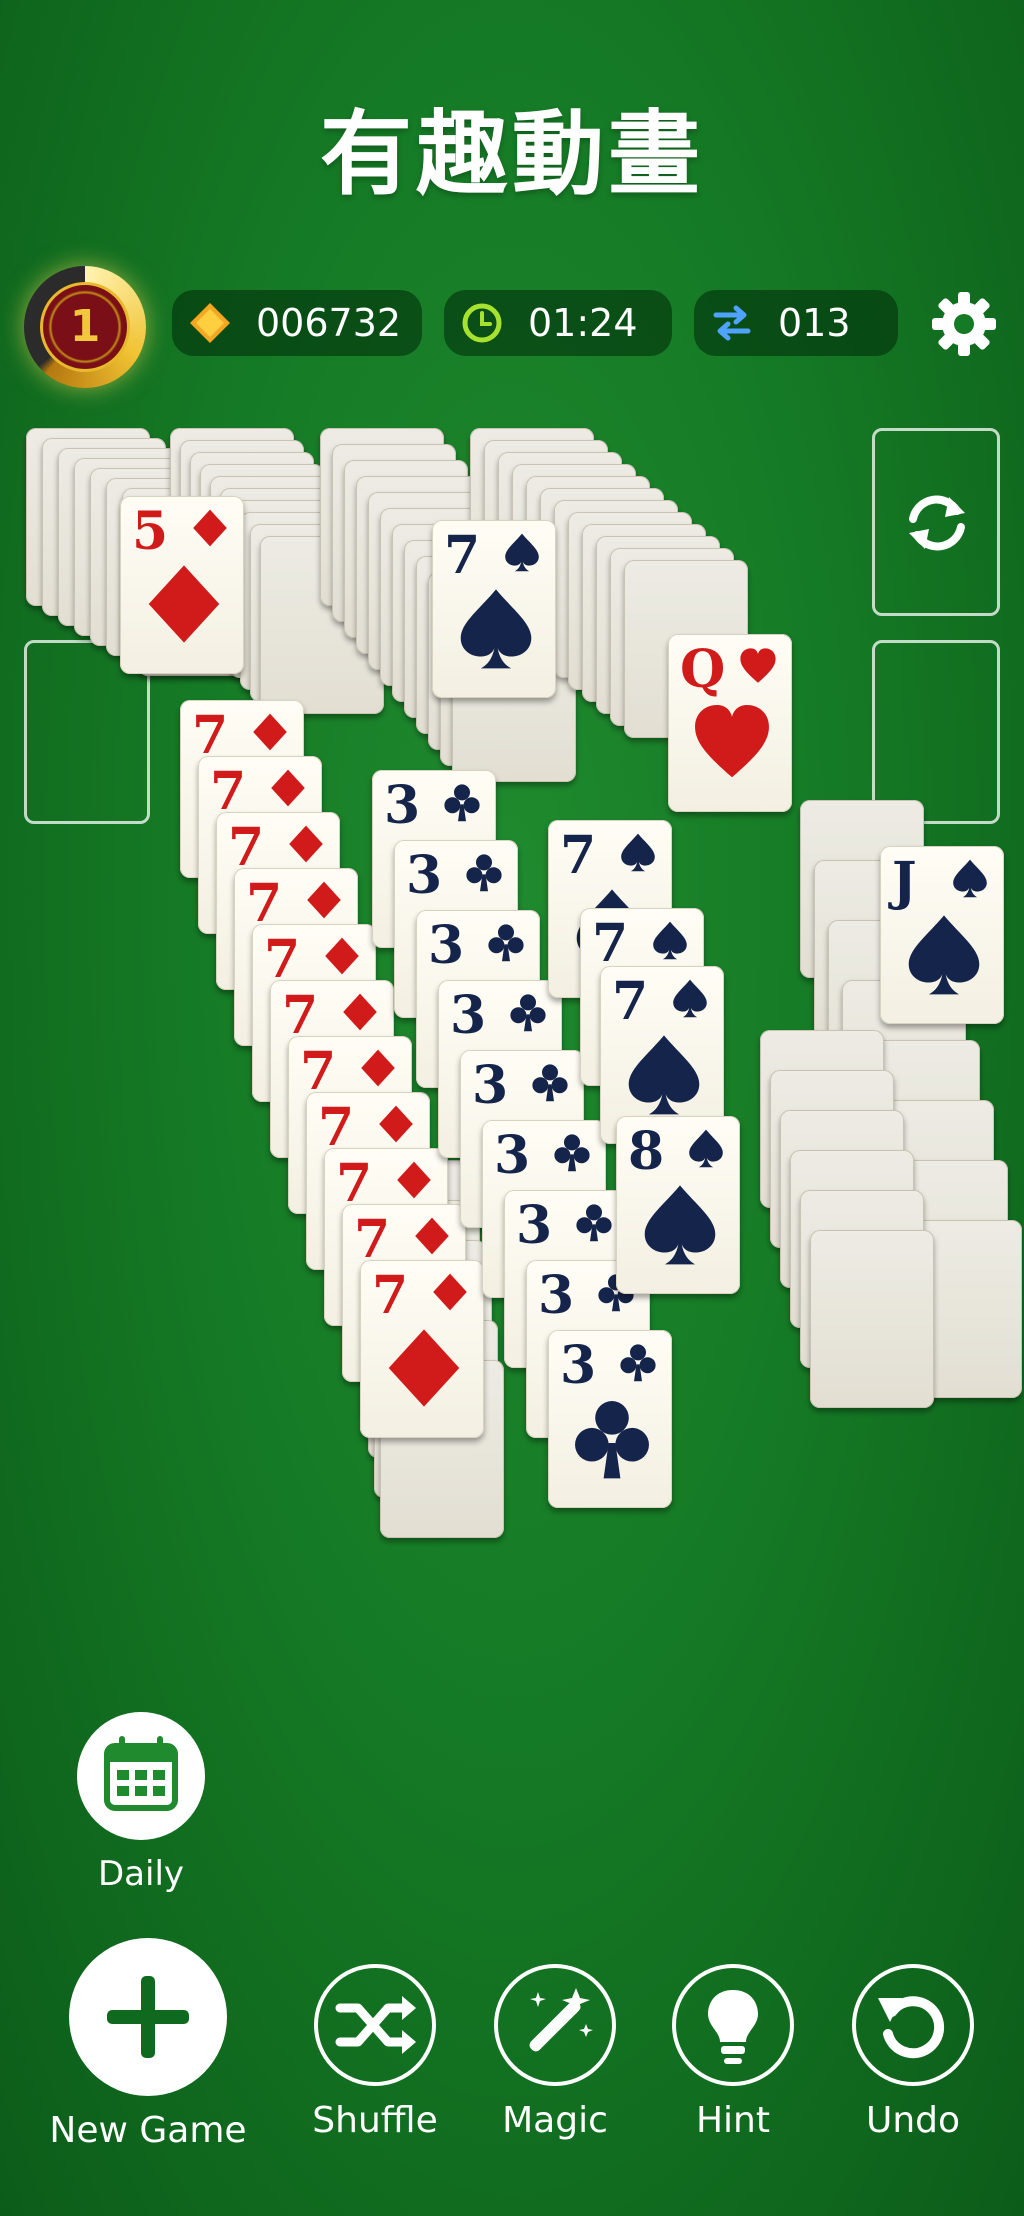 The image size is (1024, 2216). What do you see at coordinates (733, 2027) in the screenshot?
I see `lightbulb-icon` at bounding box center [733, 2027].